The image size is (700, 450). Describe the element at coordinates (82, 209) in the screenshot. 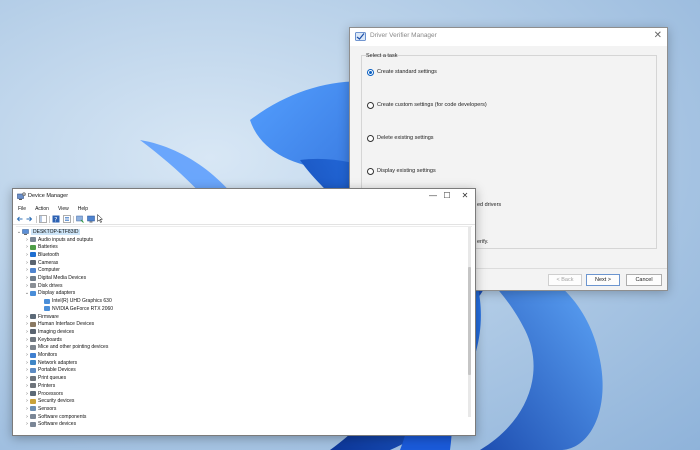

I see `menu-help: Help` at that location.